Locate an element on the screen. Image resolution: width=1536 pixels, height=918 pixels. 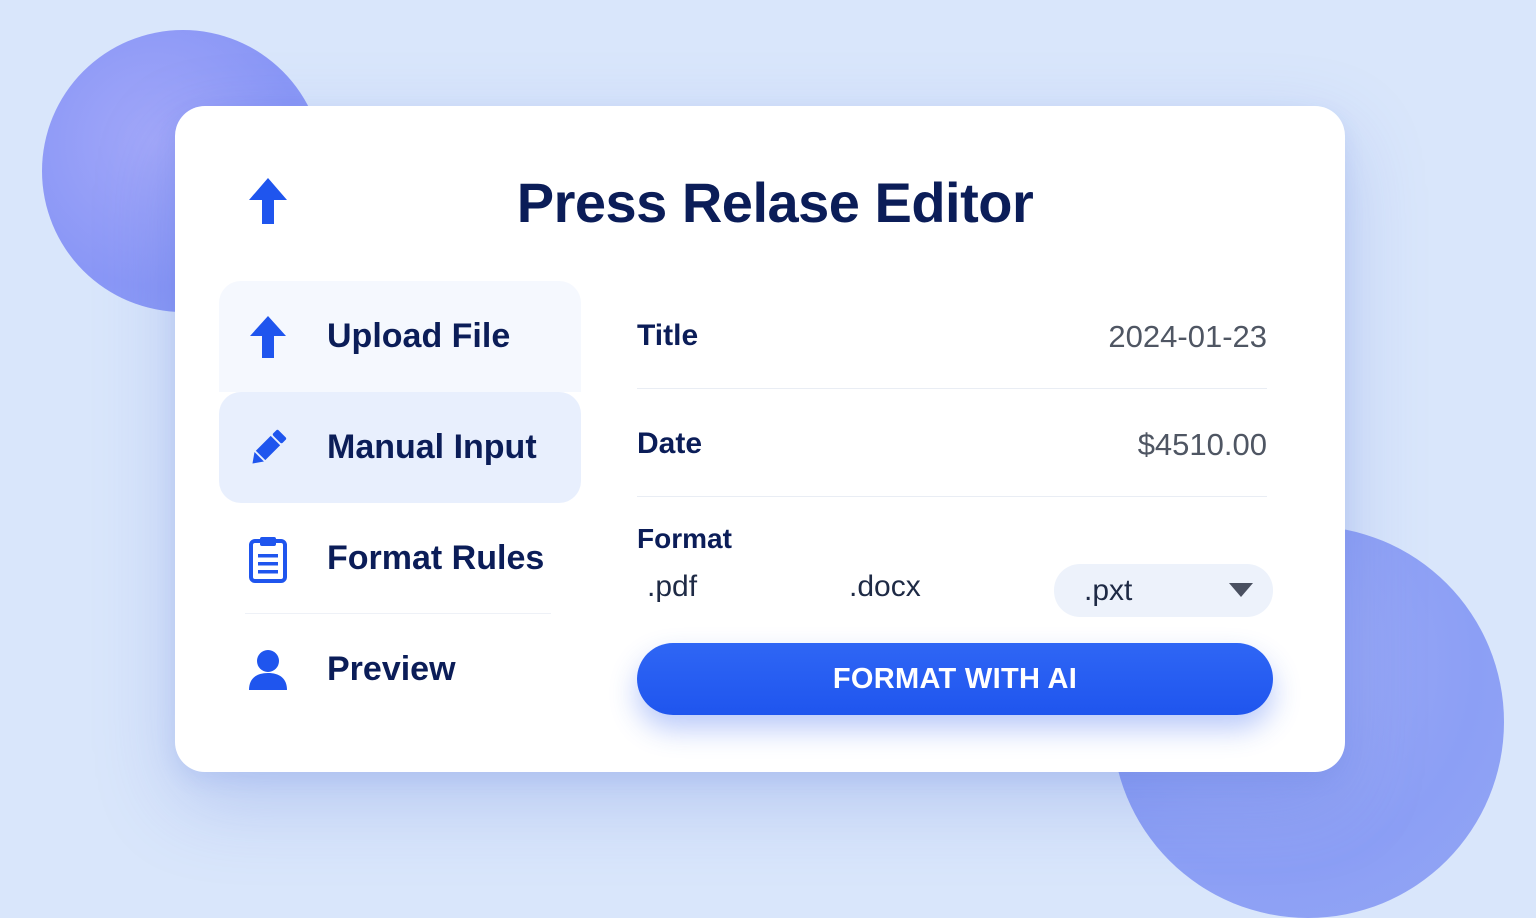
sidebar-item-manual-input: Manual Input is located at coordinates (400, 447).